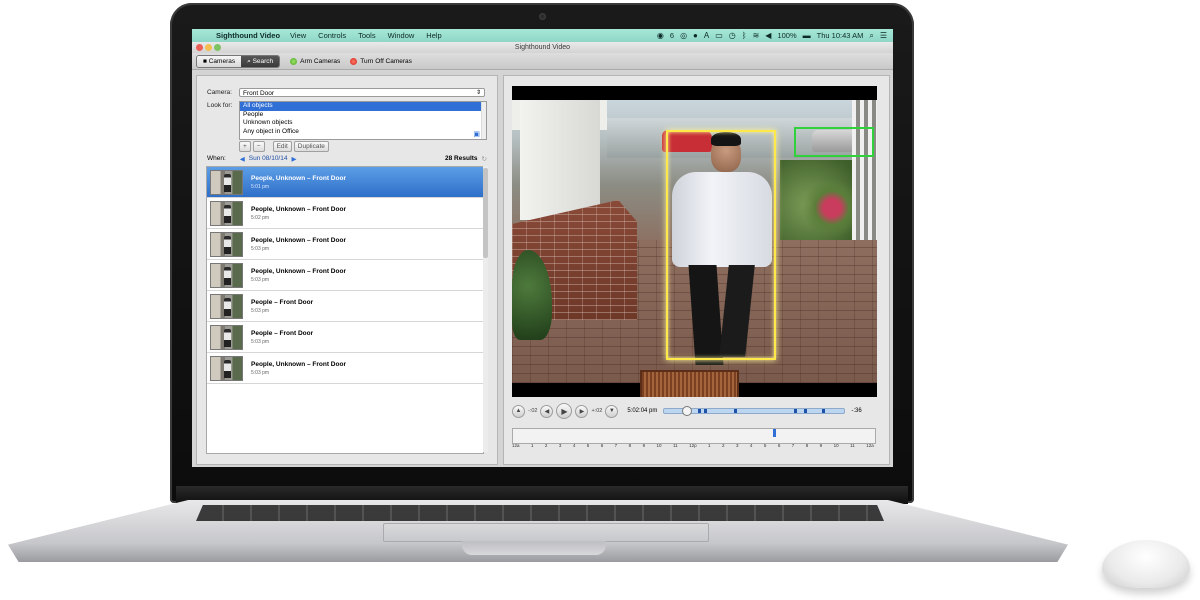 The image size is (1200, 600). Describe the element at coordinates (363, 123) in the screenshot. I see `look-for-item: Unknown objects` at that location.